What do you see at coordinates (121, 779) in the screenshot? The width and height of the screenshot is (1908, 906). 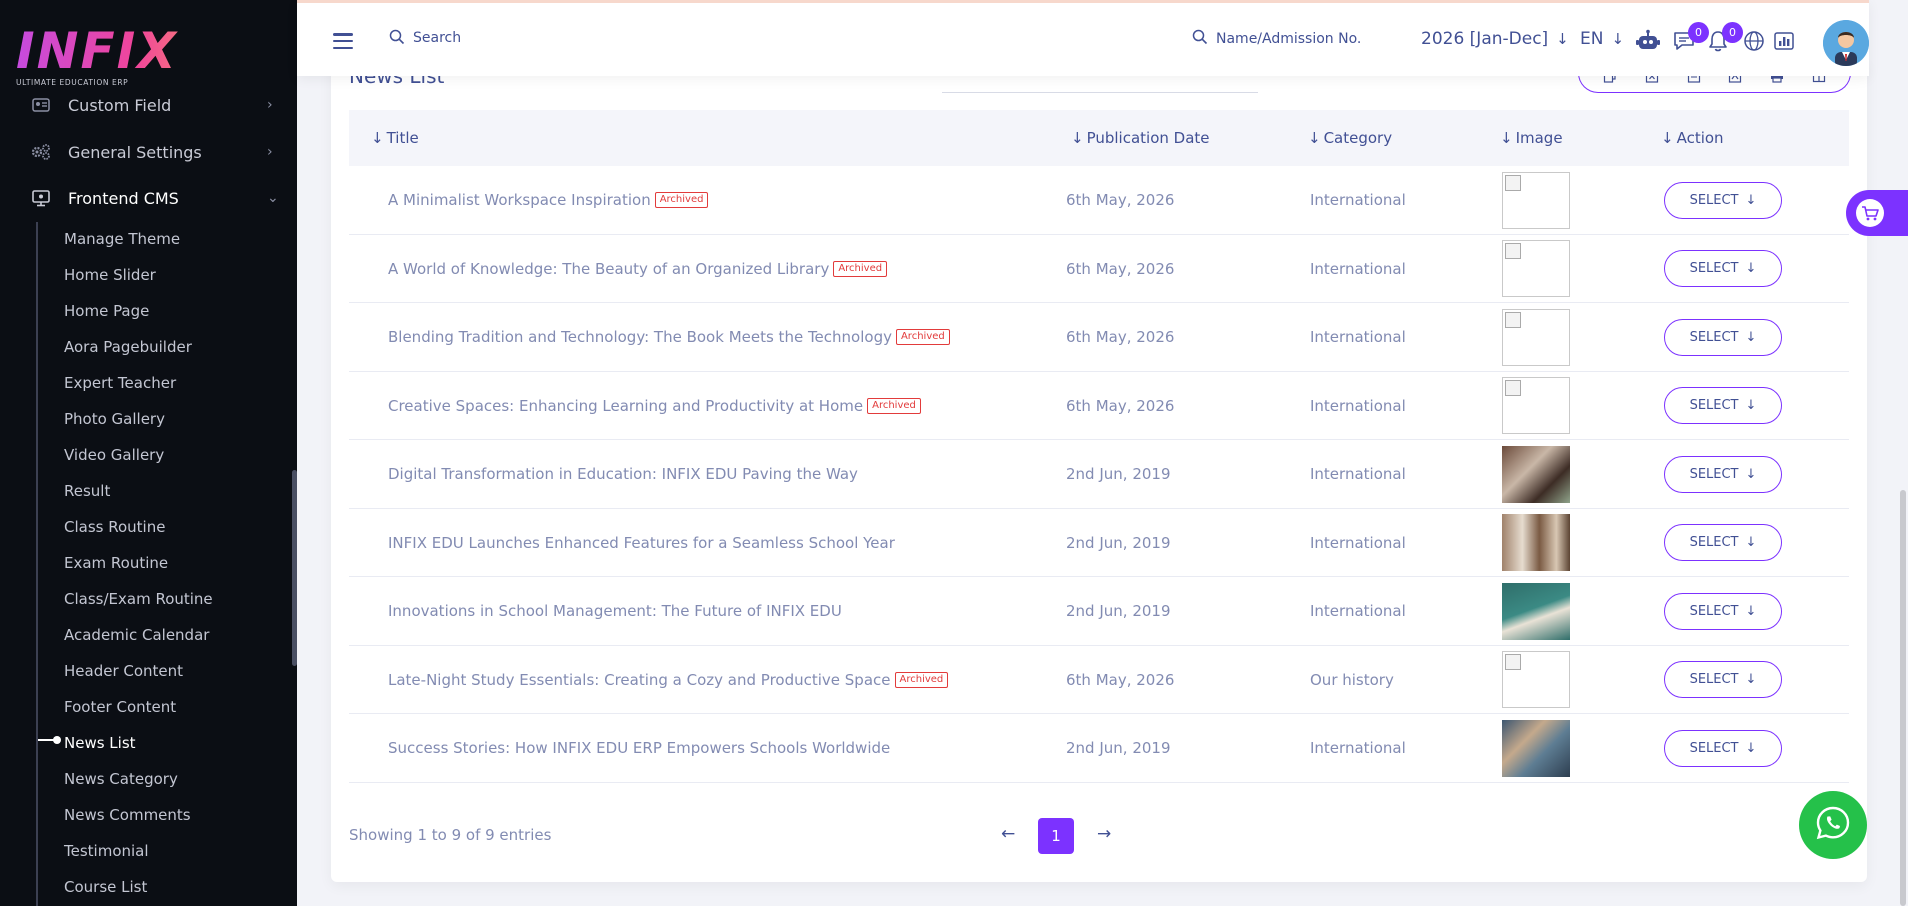 I see `sidebar-subitem-news-category: News Category` at bounding box center [121, 779].